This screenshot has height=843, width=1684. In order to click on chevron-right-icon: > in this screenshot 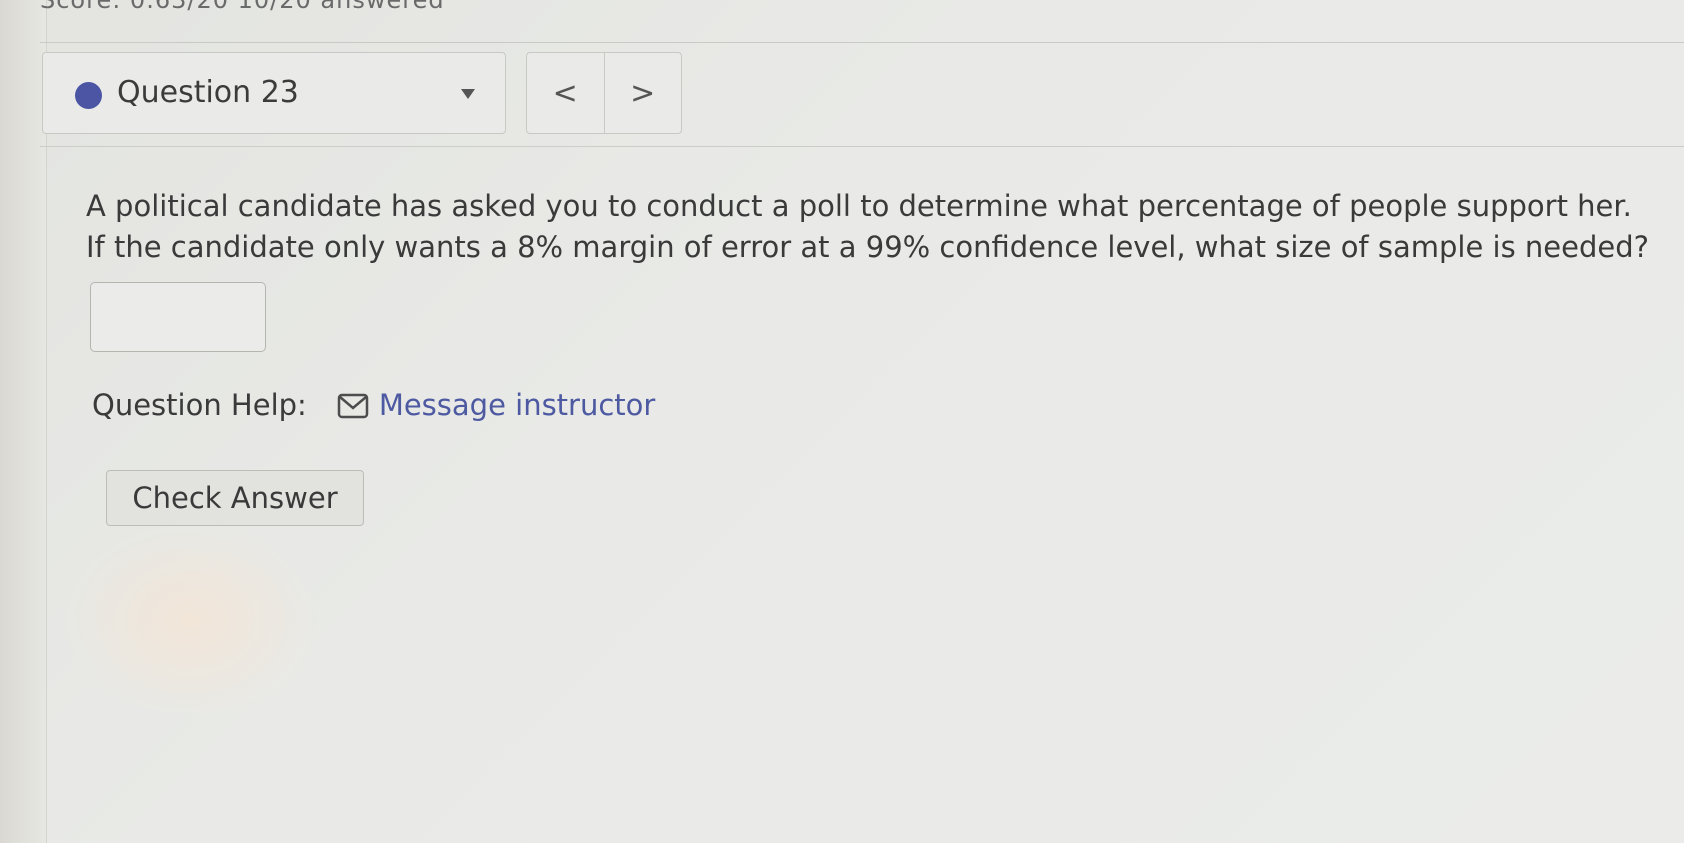, I will do `click(643, 93)`.